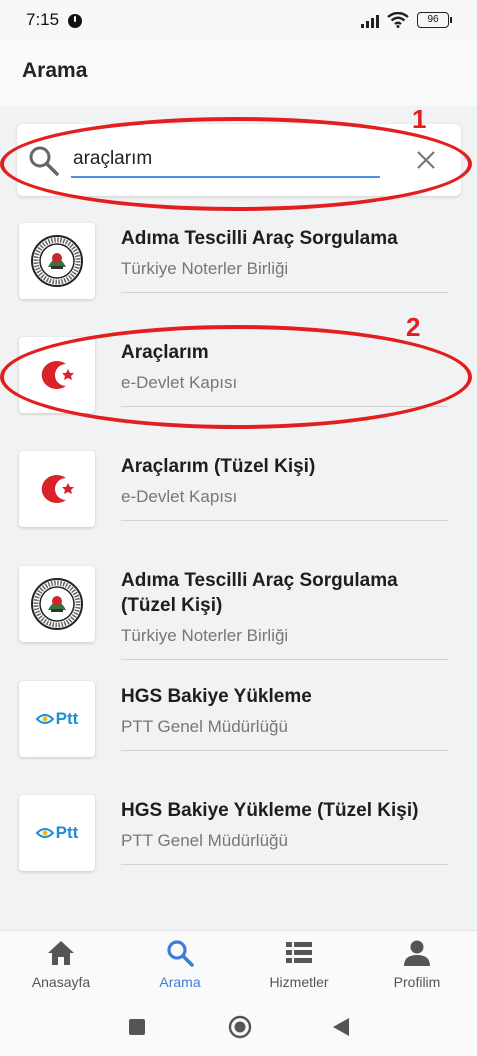  Describe the element at coordinates (216, 696) in the screenshot. I see `result-title: HGS Bakiye Yükleme` at that location.